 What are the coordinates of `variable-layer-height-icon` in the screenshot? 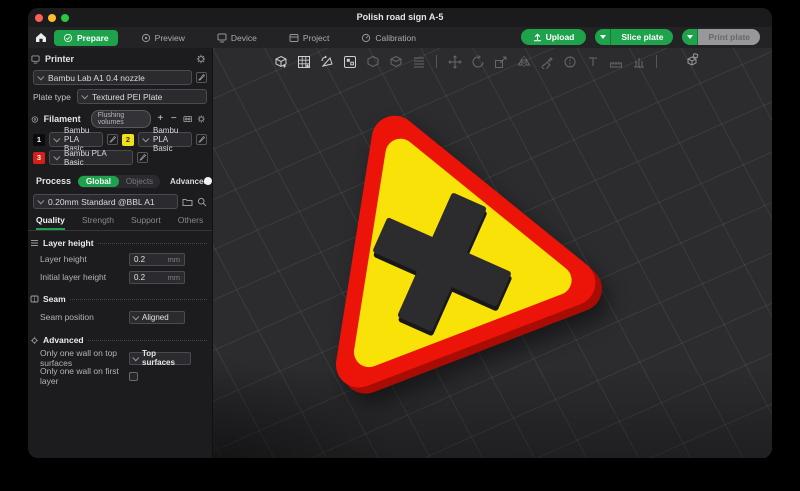 It's located at (418, 61).